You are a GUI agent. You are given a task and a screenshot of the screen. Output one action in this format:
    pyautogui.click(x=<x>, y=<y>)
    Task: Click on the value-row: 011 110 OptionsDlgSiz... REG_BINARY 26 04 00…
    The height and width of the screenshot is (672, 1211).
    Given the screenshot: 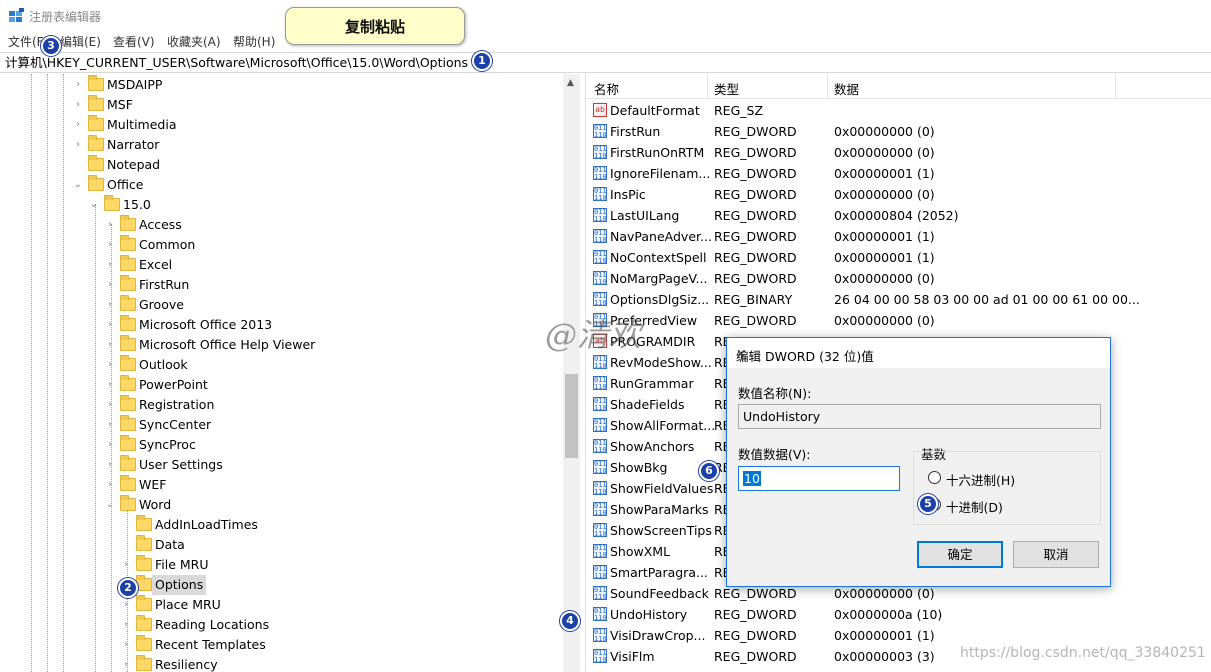 What is the action you would take?
    pyautogui.click(x=899, y=299)
    